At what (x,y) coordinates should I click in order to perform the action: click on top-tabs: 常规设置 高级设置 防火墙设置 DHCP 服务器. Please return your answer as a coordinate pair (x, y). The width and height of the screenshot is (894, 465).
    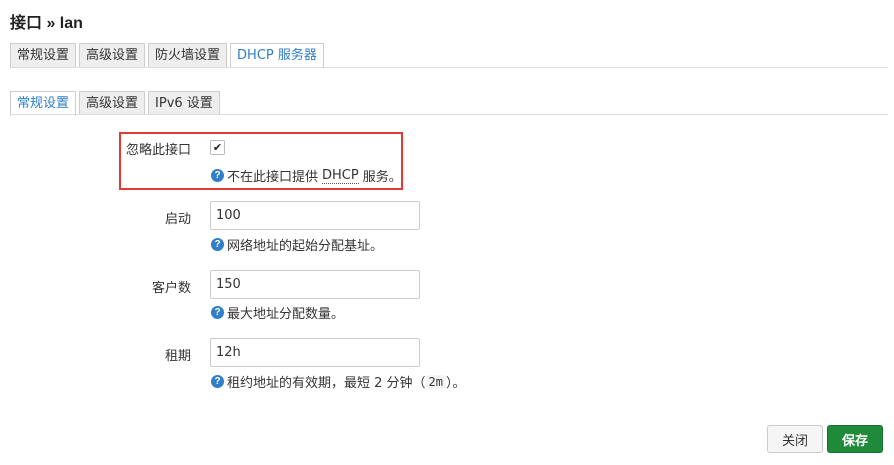
    Looking at the image, I should click on (167, 55).